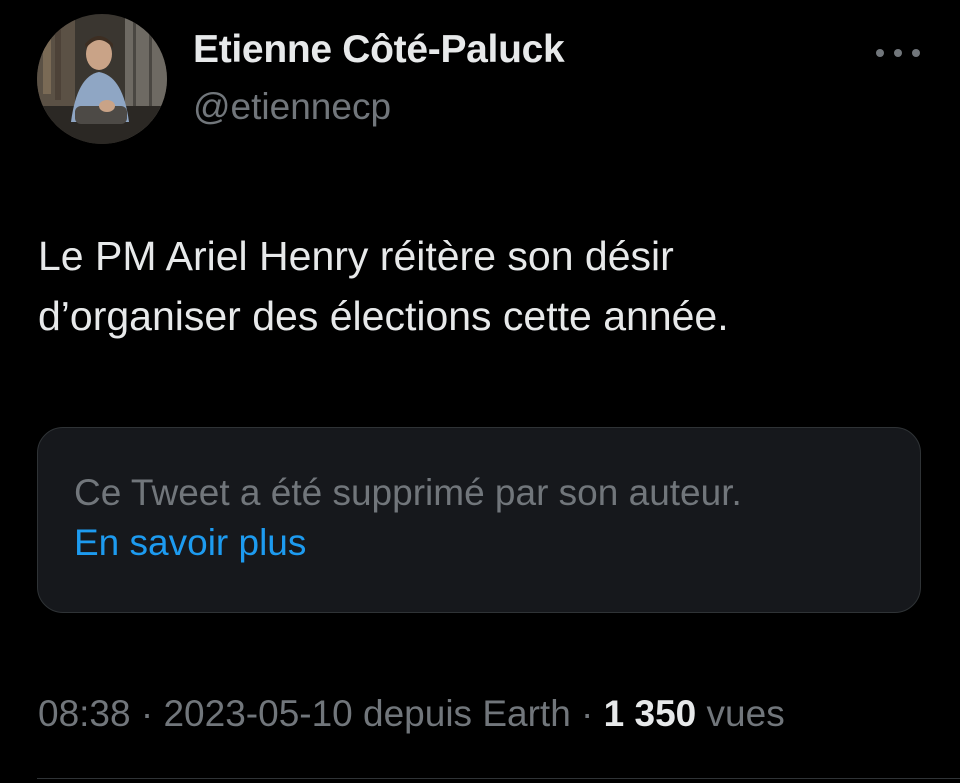 Image resolution: width=960 pixels, height=783 pixels. Describe the element at coordinates (498, 778) in the screenshot. I see `divider` at that location.